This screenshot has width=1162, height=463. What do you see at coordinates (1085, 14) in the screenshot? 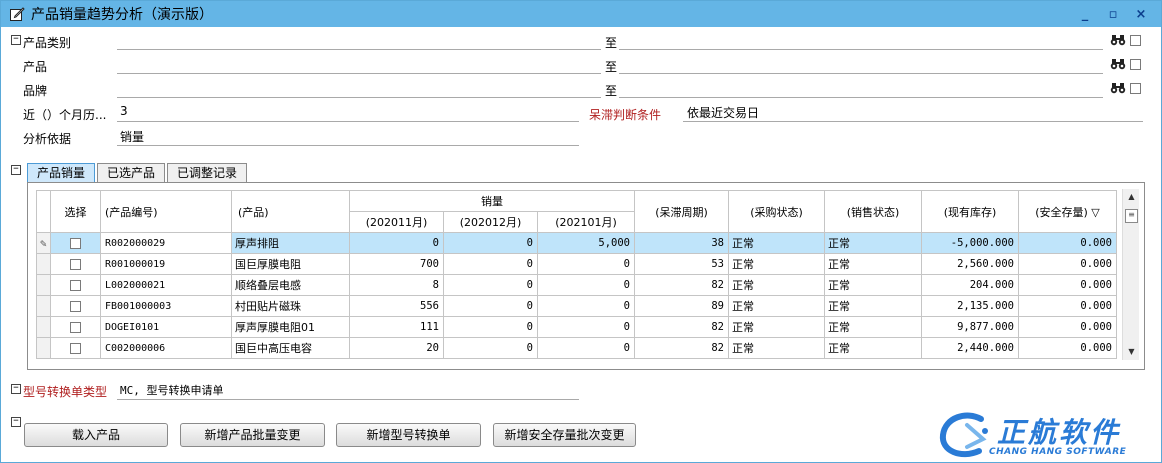
I see `minimize-button: _` at bounding box center [1085, 14].